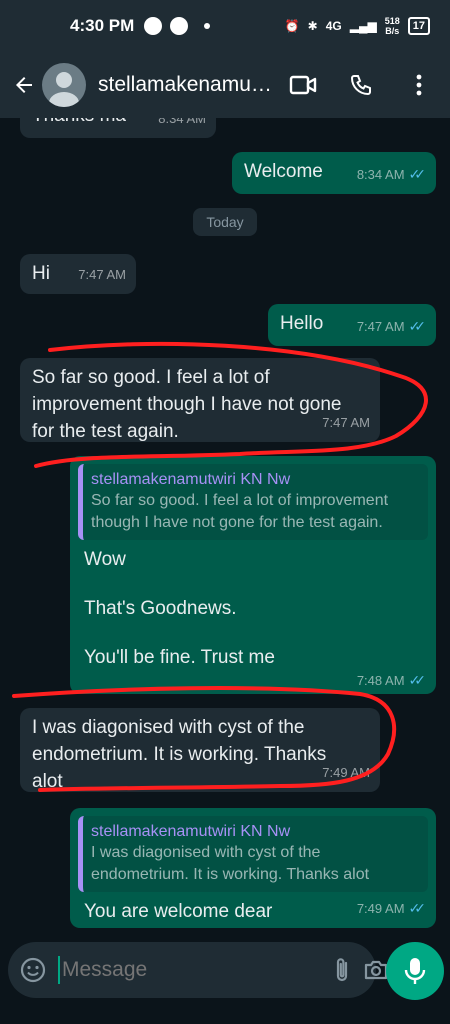  Describe the element at coordinates (153, 26) in the screenshot. I see `notification-icon` at that location.